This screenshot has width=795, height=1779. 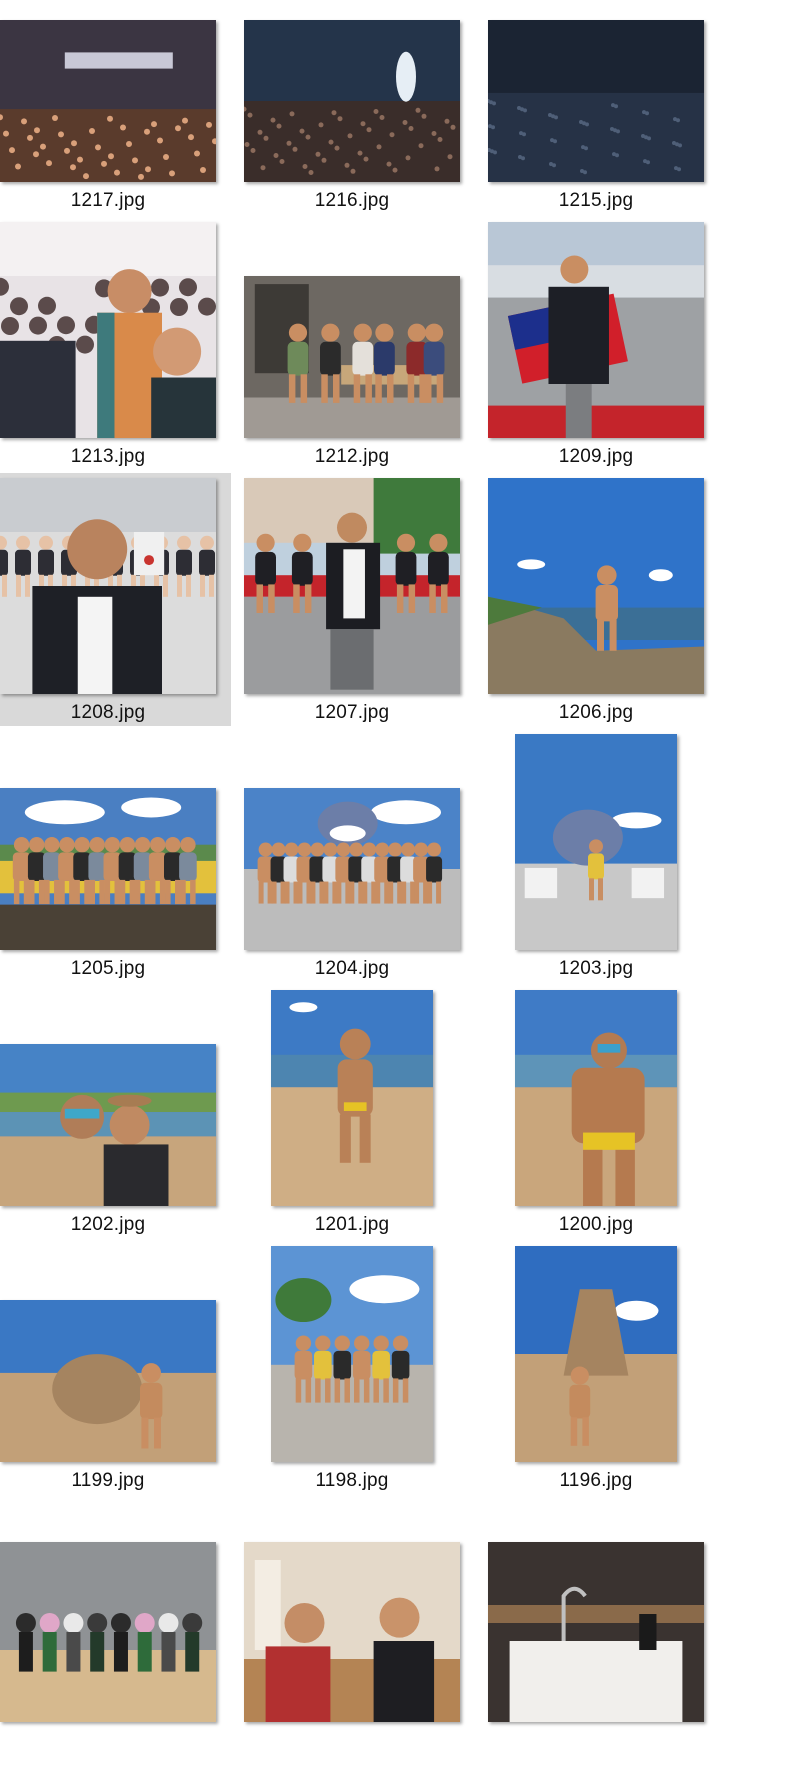 I want to click on file-name-label: 1203.jpg, so click(x=596, y=968).